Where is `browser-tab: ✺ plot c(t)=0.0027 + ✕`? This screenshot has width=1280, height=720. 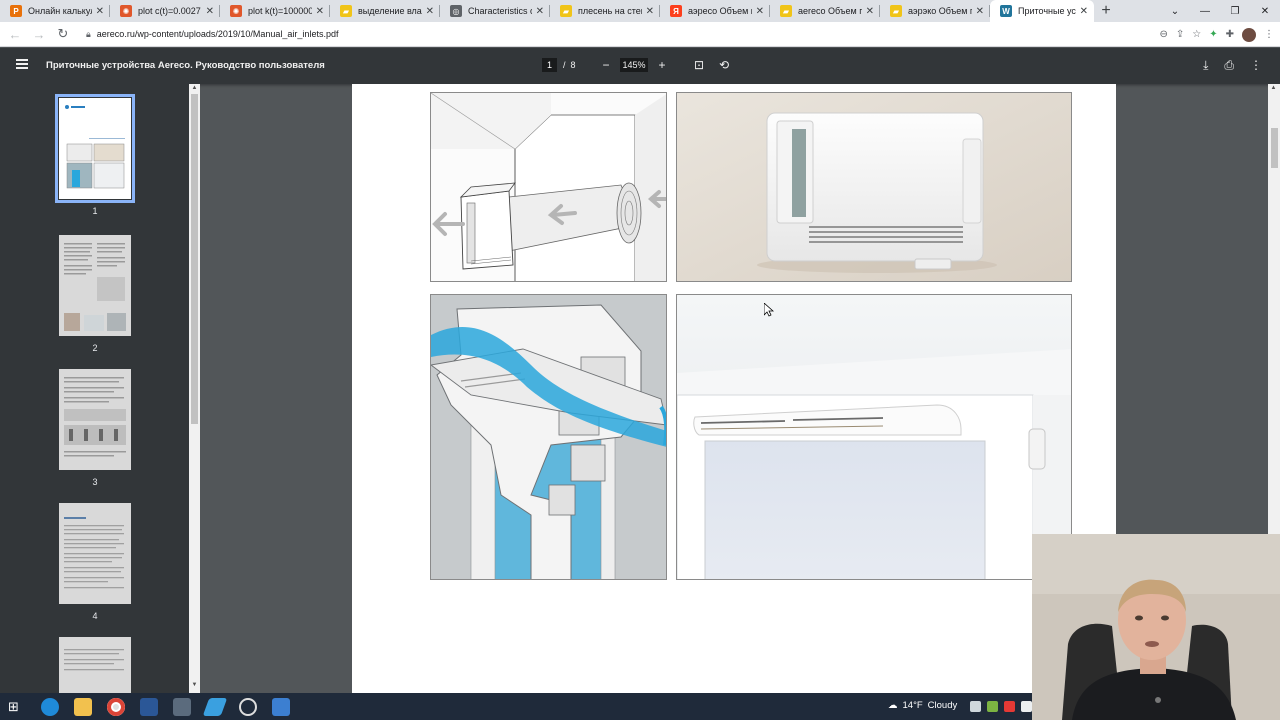 browser-tab: ✺ plot c(t)=0.0027 + ✕ is located at coordinates (165, 11).